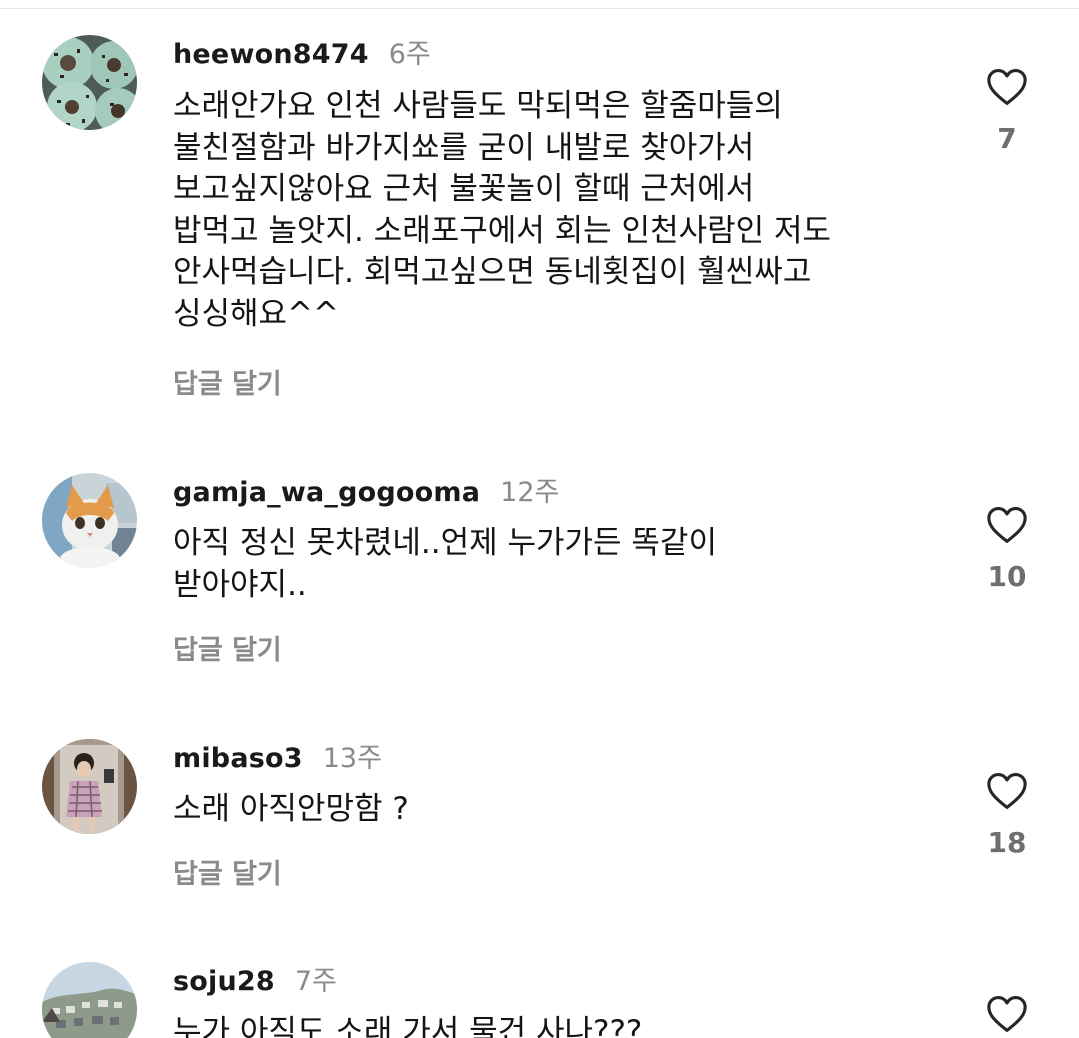  I want to click on like-button: 7, so click(1007, 111).